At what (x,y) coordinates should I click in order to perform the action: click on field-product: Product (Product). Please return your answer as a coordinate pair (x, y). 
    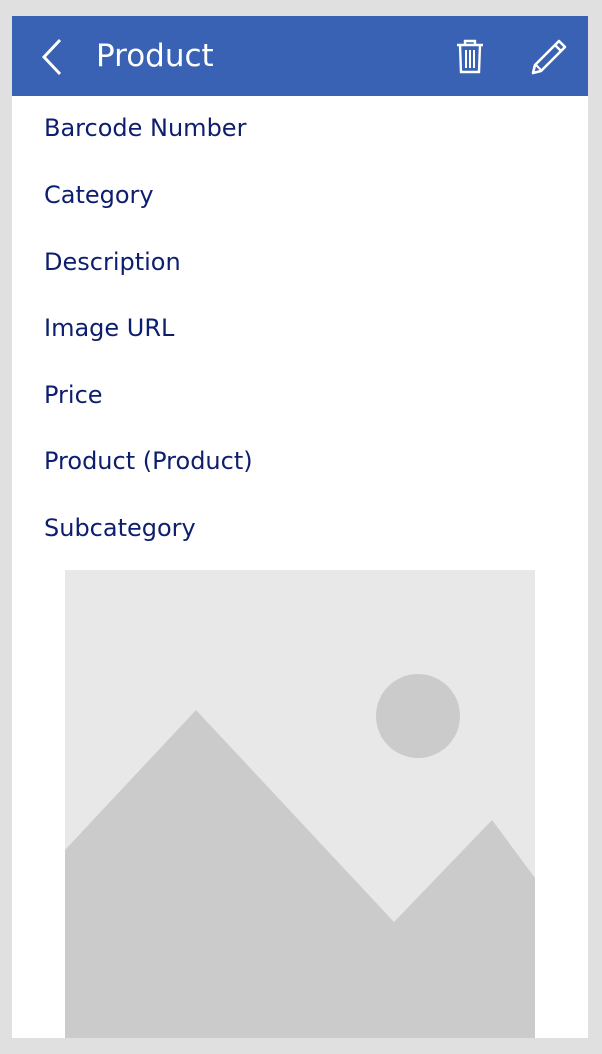
    Looking at the image, I should click on (148, 461).